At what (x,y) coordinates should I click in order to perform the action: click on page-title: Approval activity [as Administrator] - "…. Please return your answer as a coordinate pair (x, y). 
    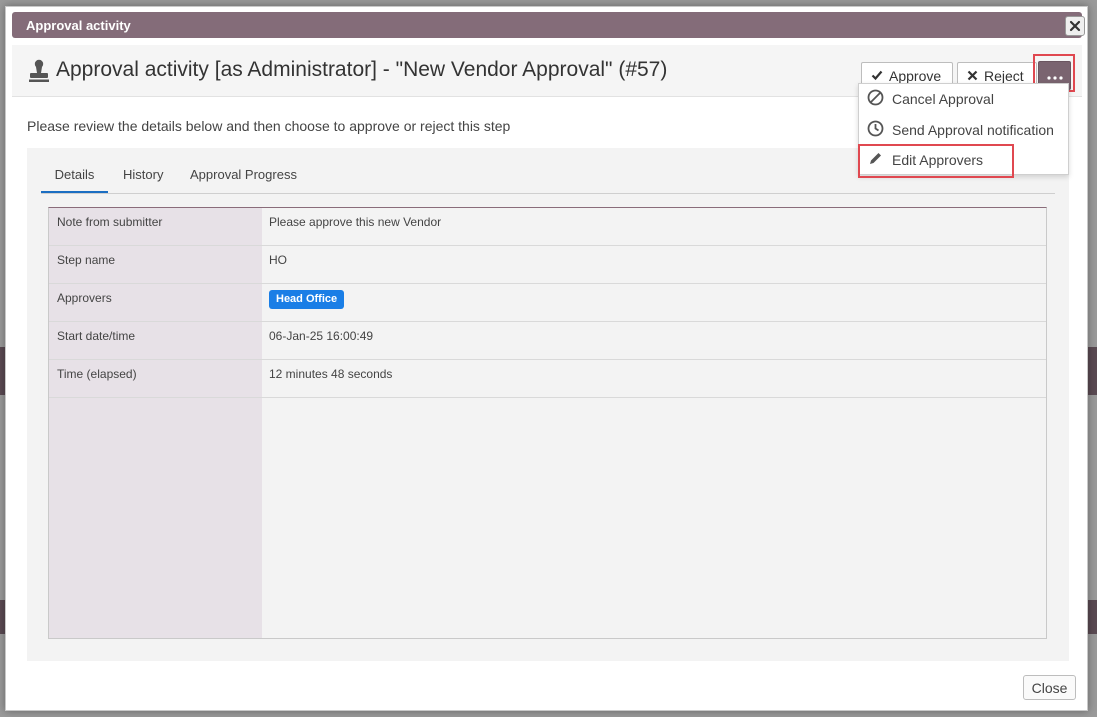
    Looking at the image, I should click on (362, 69).